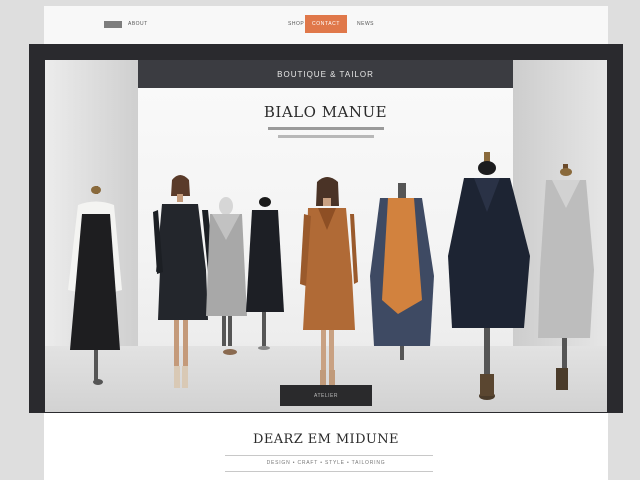 The width and height of the screenshot is (640, 480). Describe the element at coordinates (326, 395) in the screenshot. I see `display-pedestal: ATELIER` at that location.